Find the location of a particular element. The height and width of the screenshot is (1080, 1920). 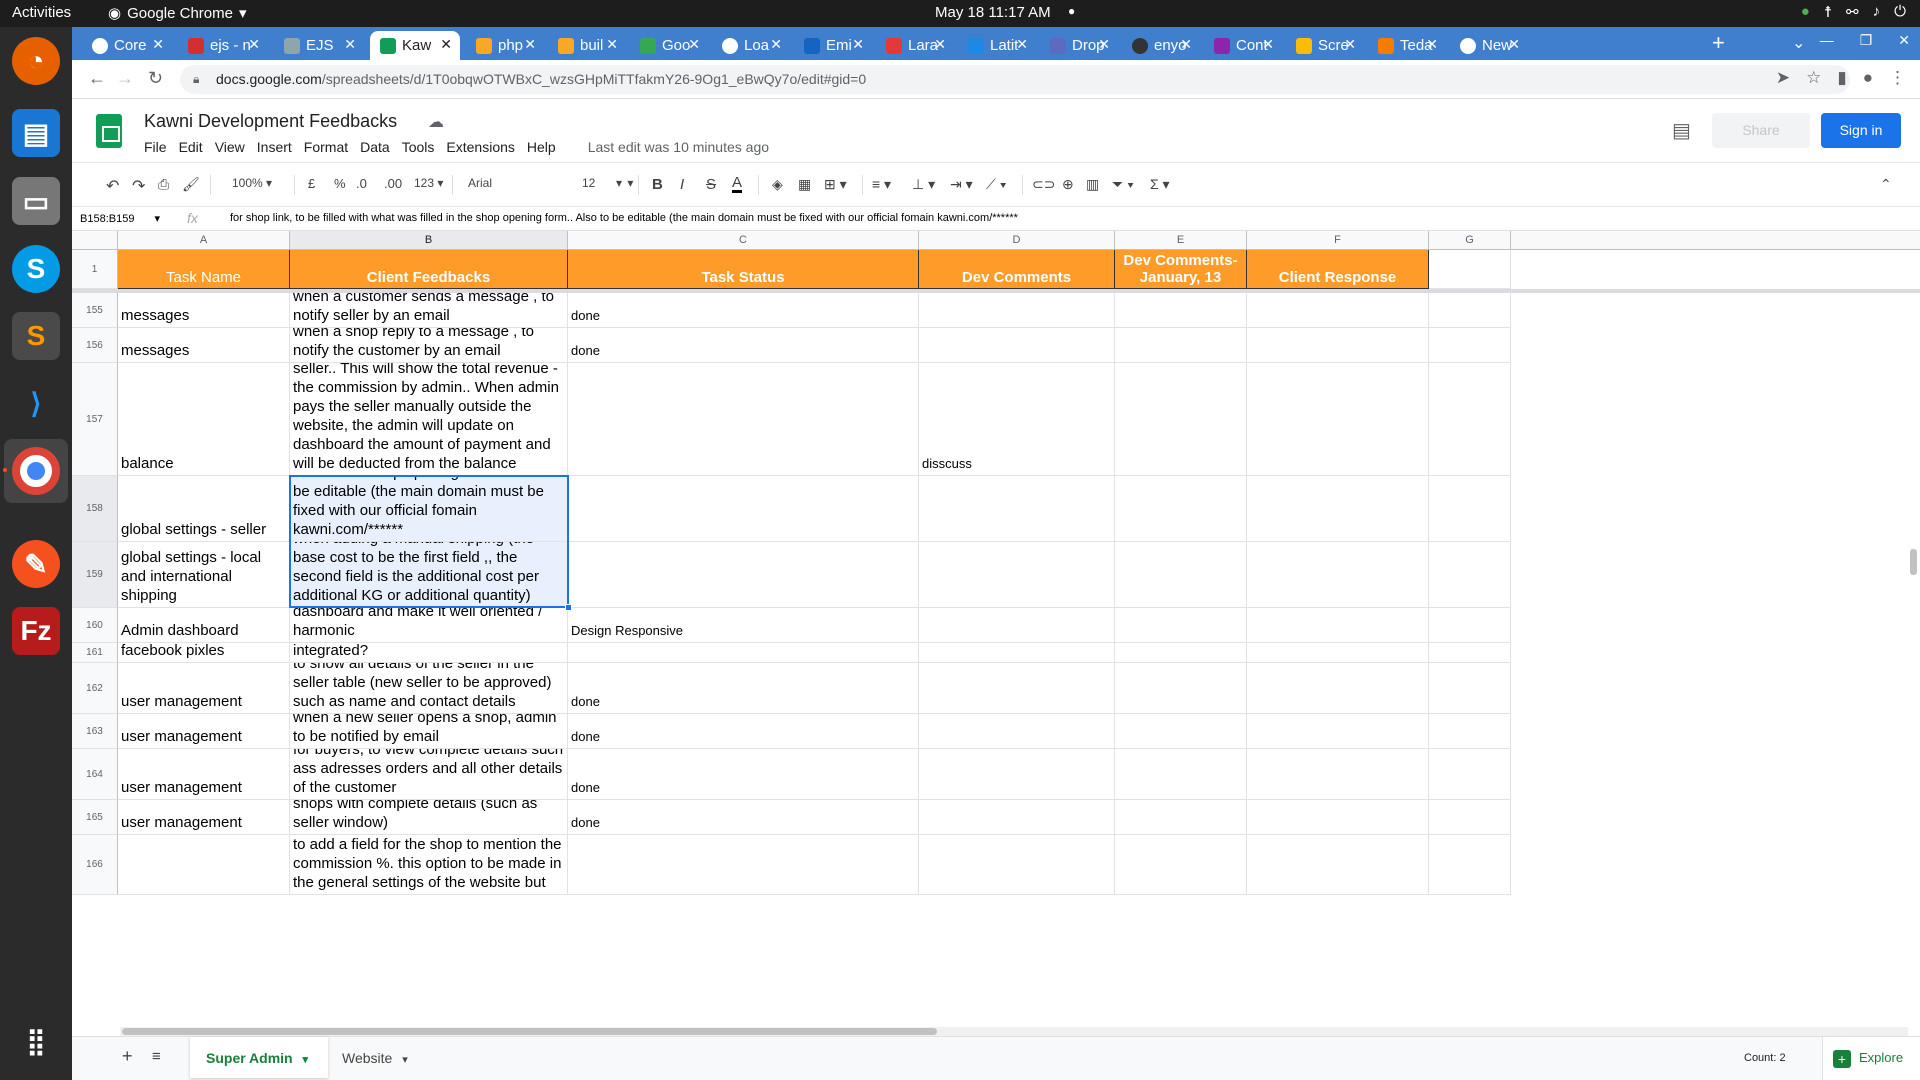

vertical-align-icon: ⊥ ▾ is located at coordinates (923, 184).